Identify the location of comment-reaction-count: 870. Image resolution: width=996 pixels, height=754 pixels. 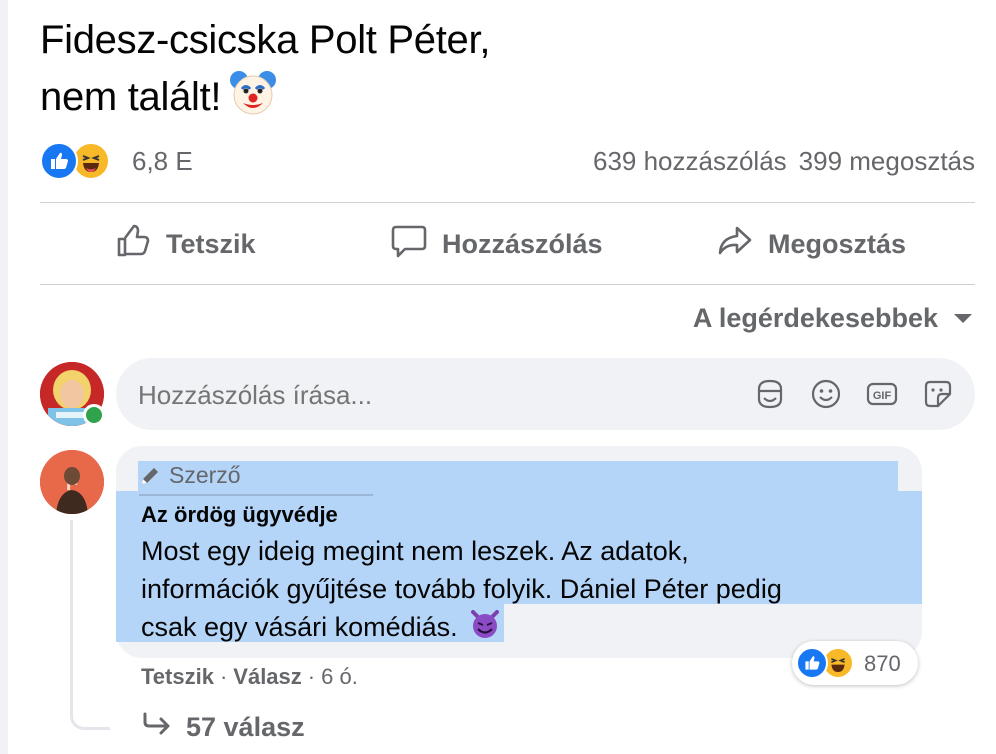
(882, 663).